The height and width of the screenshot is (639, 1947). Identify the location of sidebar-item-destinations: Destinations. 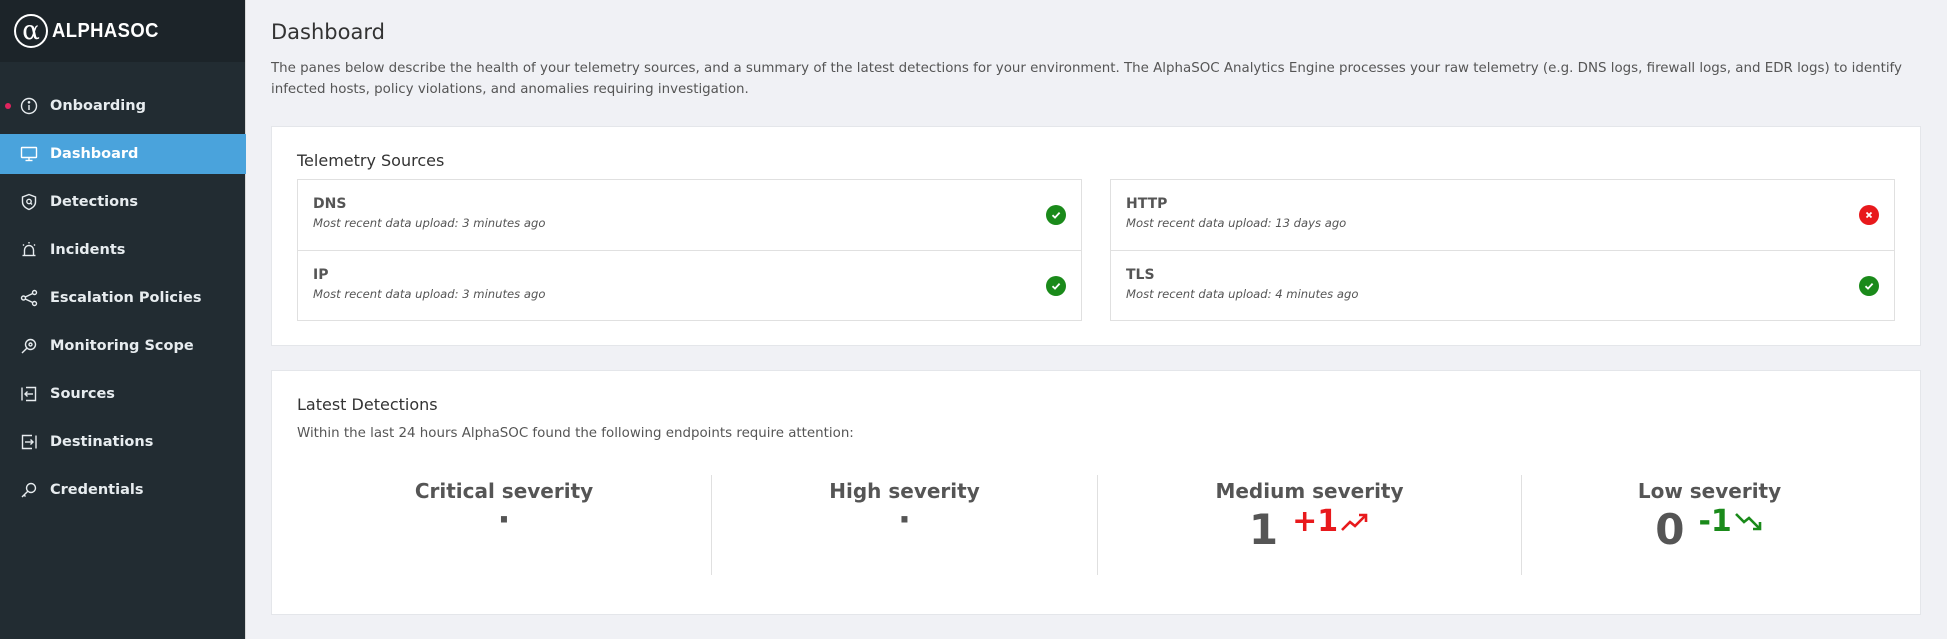
(123, 442).